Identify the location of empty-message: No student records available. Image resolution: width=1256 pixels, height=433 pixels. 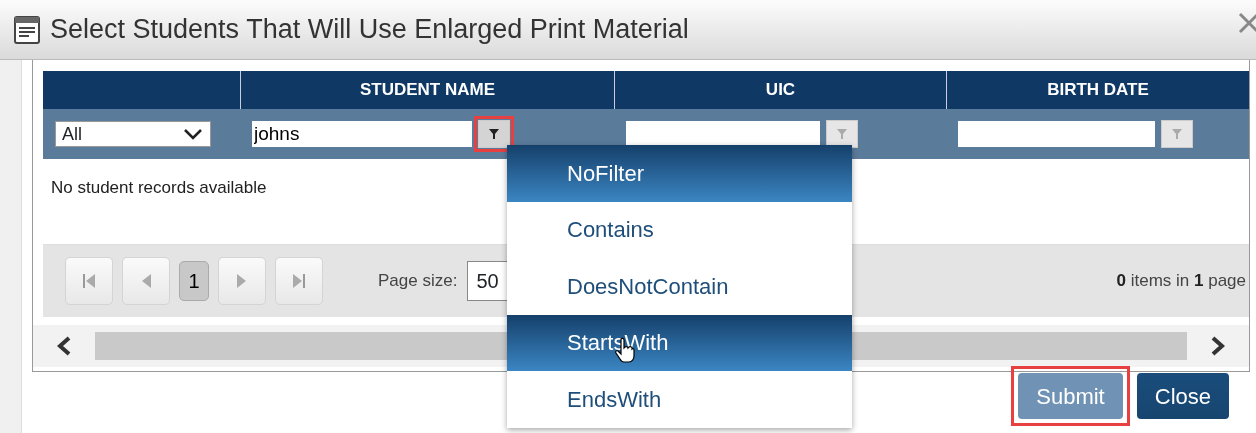
(159, 187).